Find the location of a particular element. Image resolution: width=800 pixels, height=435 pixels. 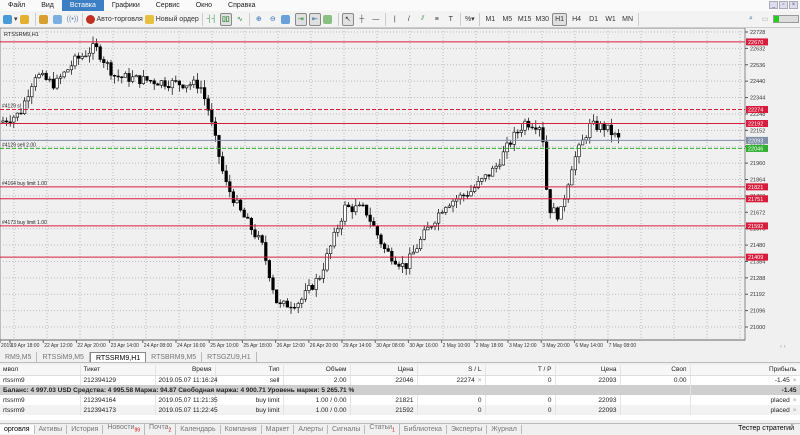

timeframe-w1: W1 is located at coordinates (610, 19).